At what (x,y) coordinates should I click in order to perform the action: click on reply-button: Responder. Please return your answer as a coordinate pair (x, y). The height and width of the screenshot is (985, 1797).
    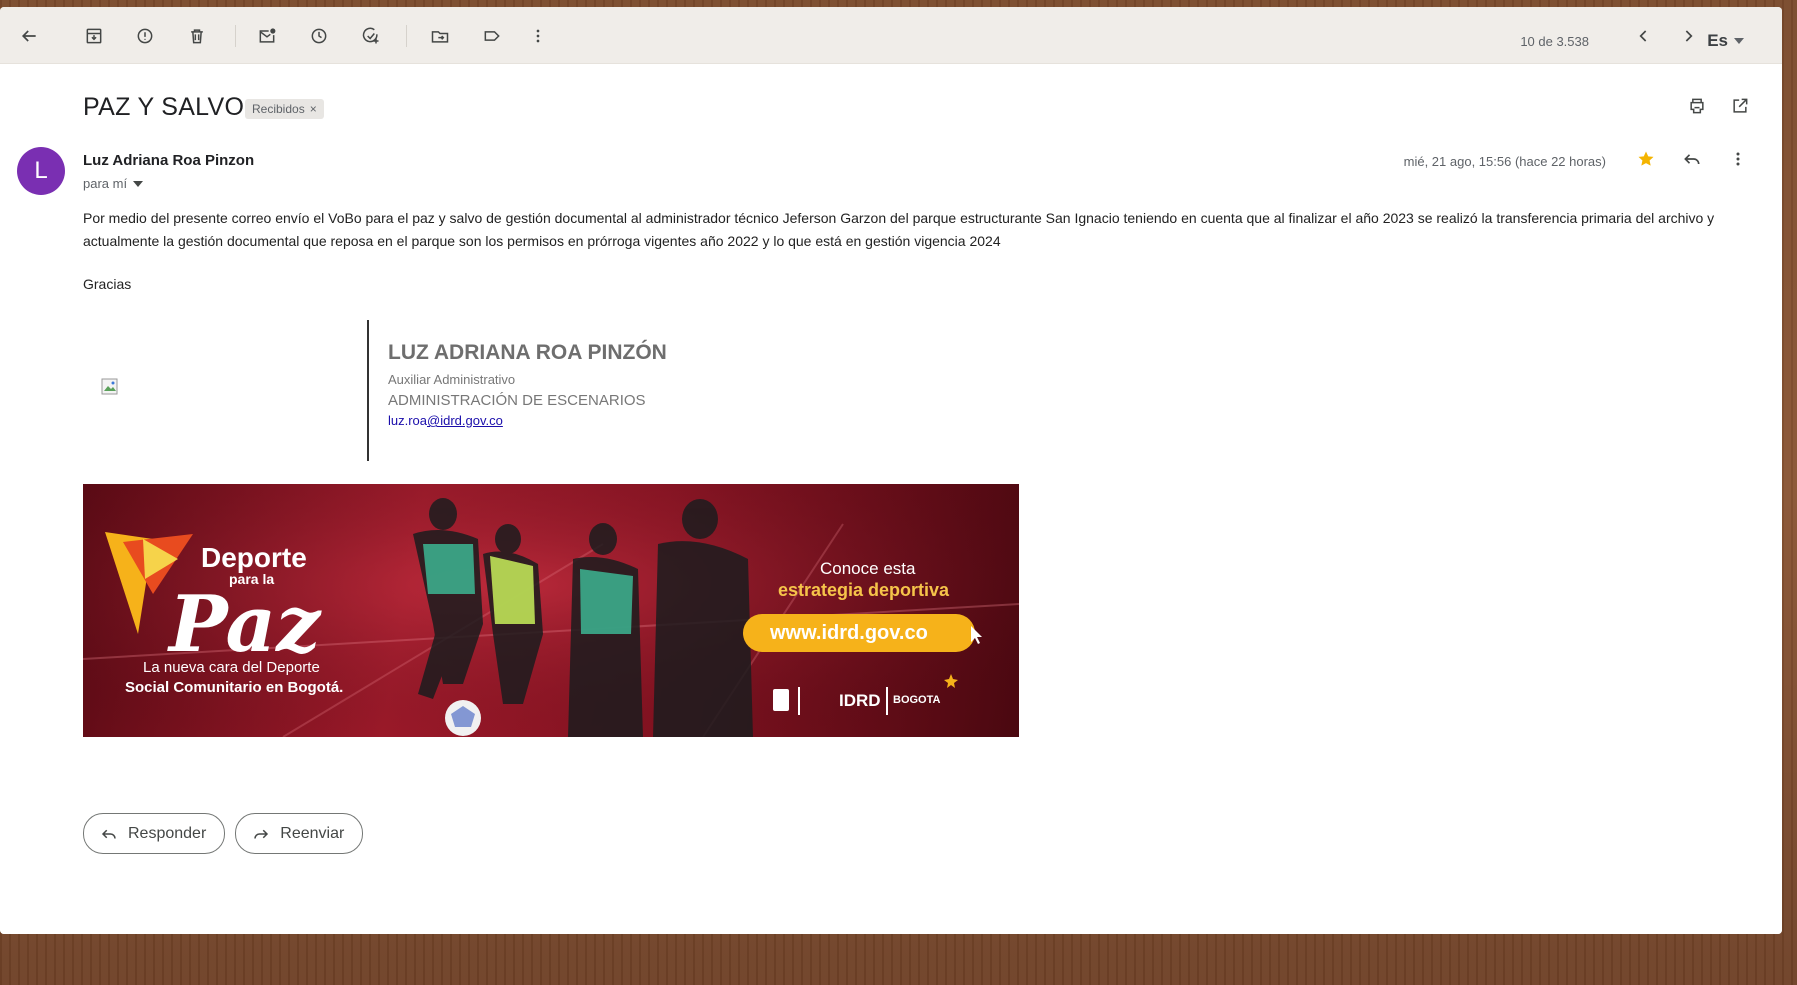
    Looking at the image, I should click on (154, 833).